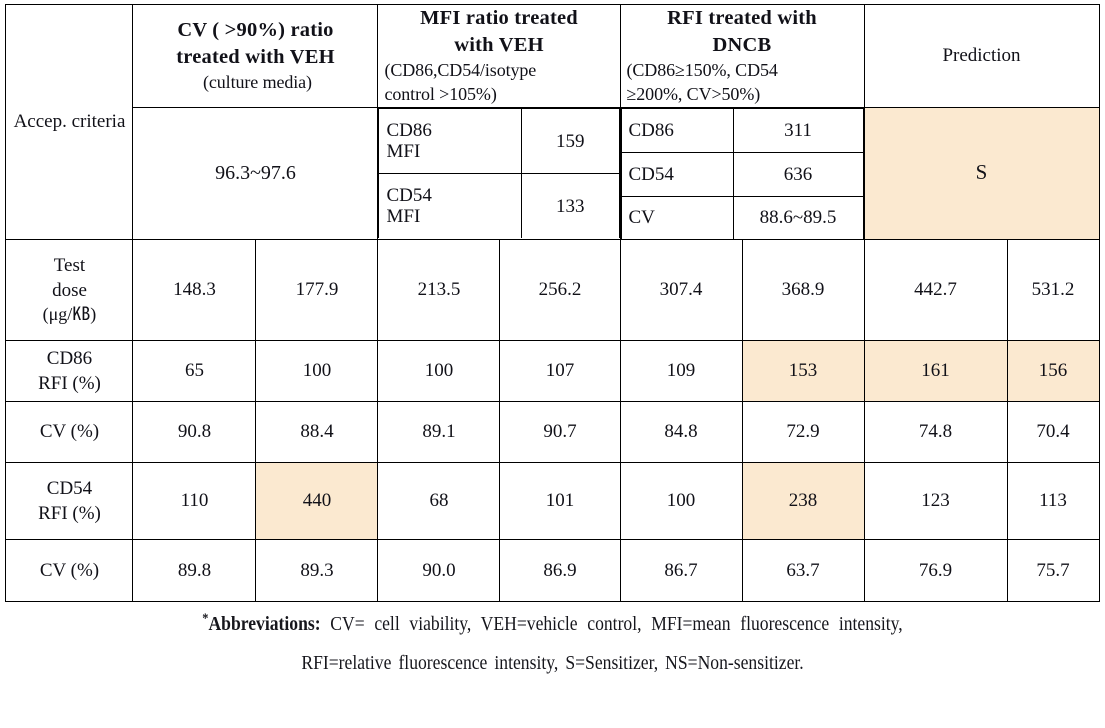  Describe the element at coordinates (981, 56) in the screenshot. I see `header-prediction: Prediction` at that location.